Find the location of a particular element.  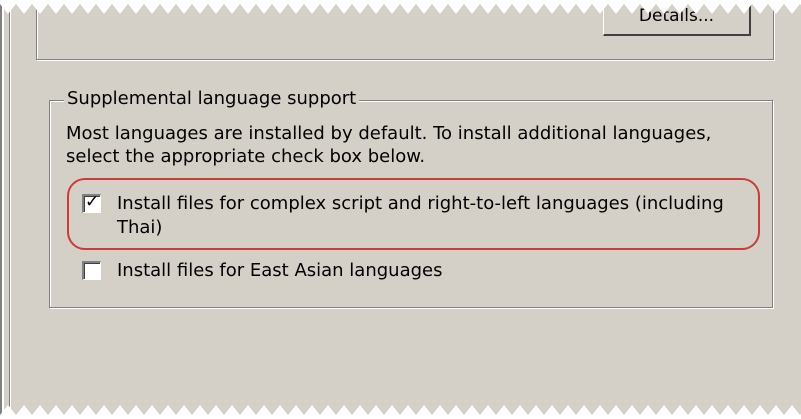

east-asian-option: Install files for East Asian languages is located at coordinates (419, 271).